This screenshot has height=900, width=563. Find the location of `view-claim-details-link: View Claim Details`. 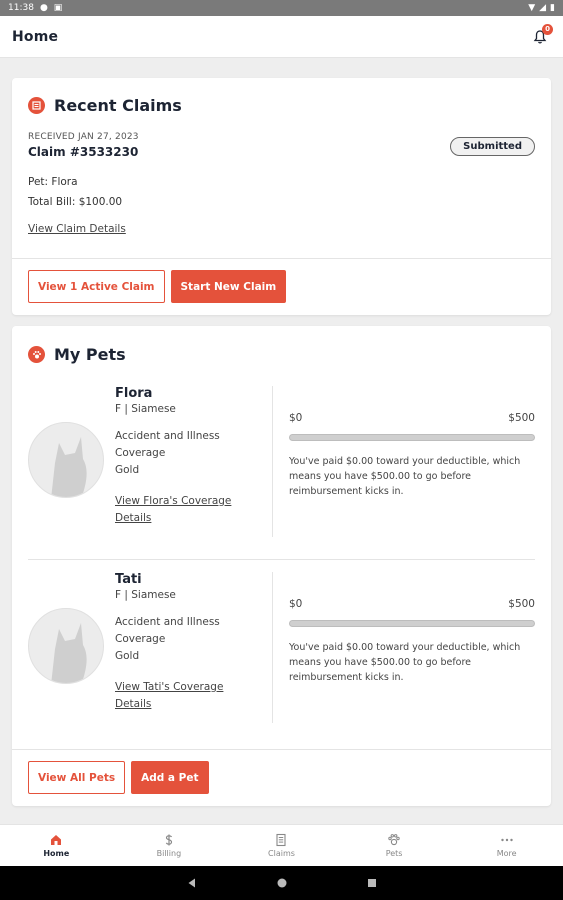

view-claim-details-link: View Claim Details is located at coordinates (77, 229).